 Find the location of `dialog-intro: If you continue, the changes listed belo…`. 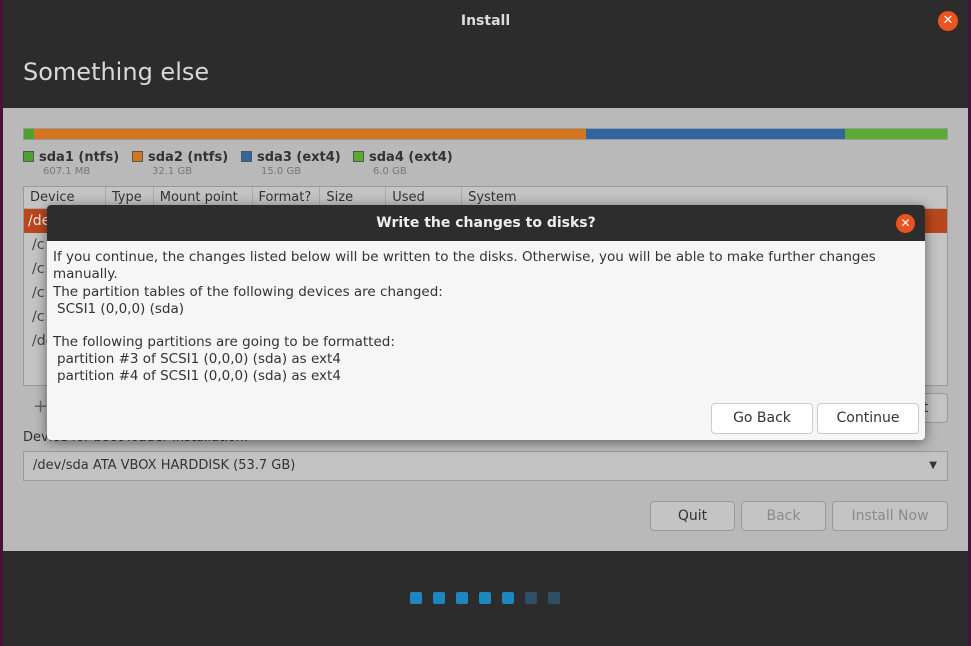

dialog-intro: If you continue, the changes listed belo… is located at coordinates (464, 265).